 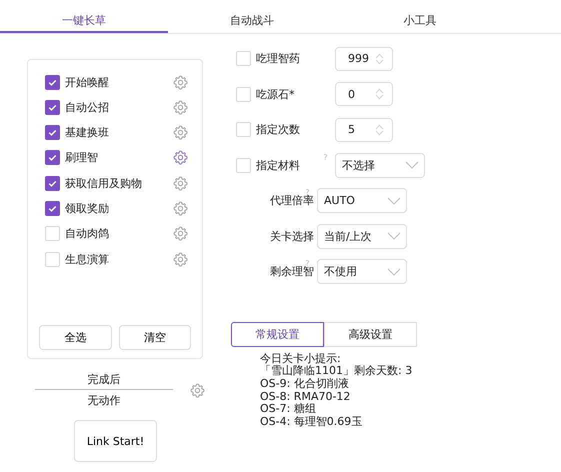 What do you see at coordinates (291, 272) in the screenshot?
I see `option-label: 剩余理智` at bounding box center [291, 272].